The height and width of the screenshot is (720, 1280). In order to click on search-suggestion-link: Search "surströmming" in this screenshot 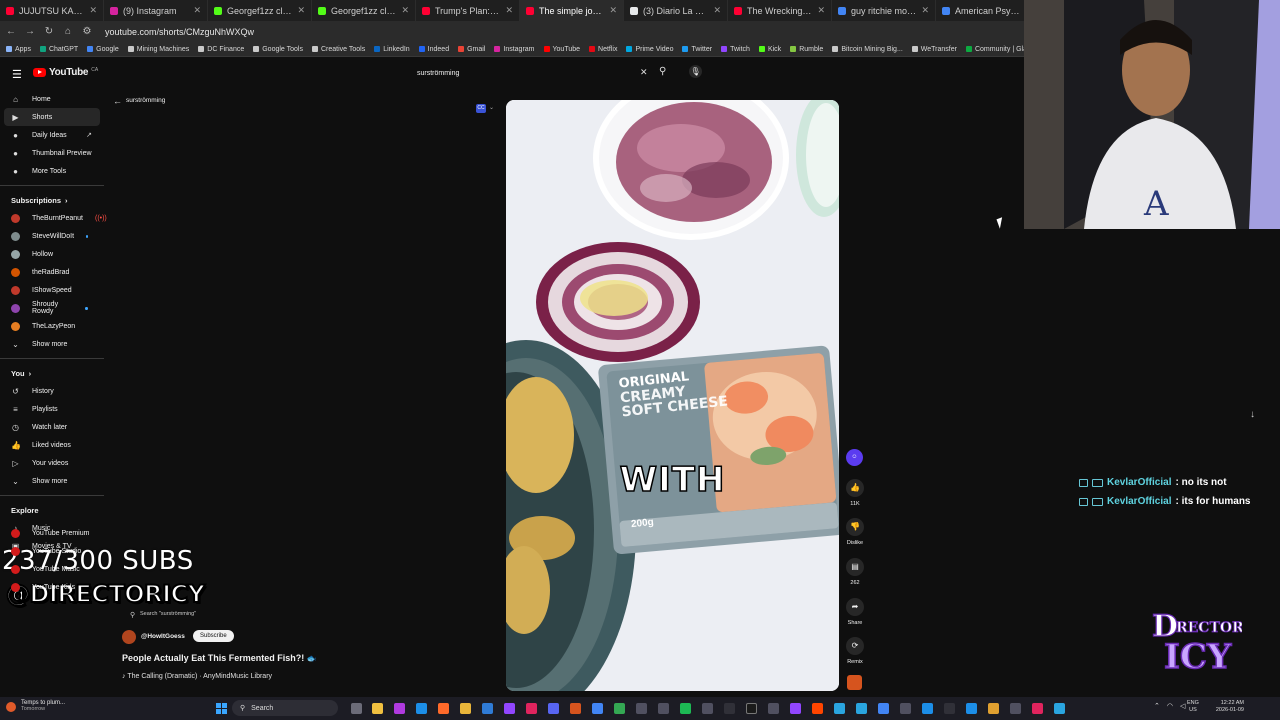, I will do `click(168, 614)`.